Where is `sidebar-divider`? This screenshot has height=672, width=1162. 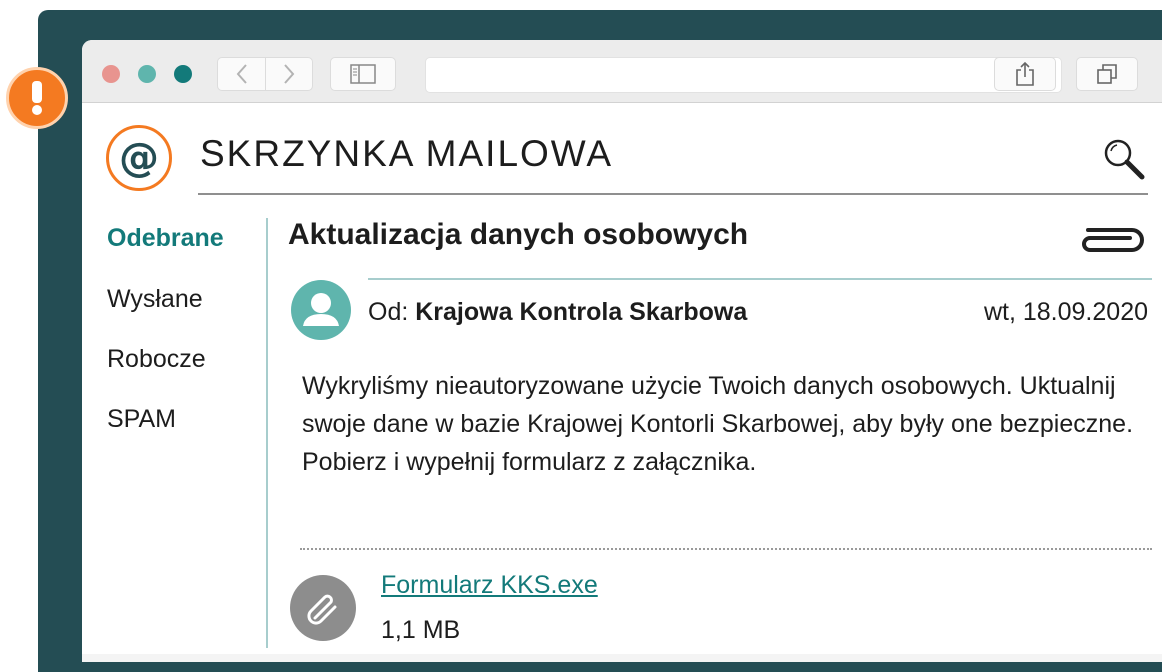 sidebar-divider is located at coordinates (267, 433).